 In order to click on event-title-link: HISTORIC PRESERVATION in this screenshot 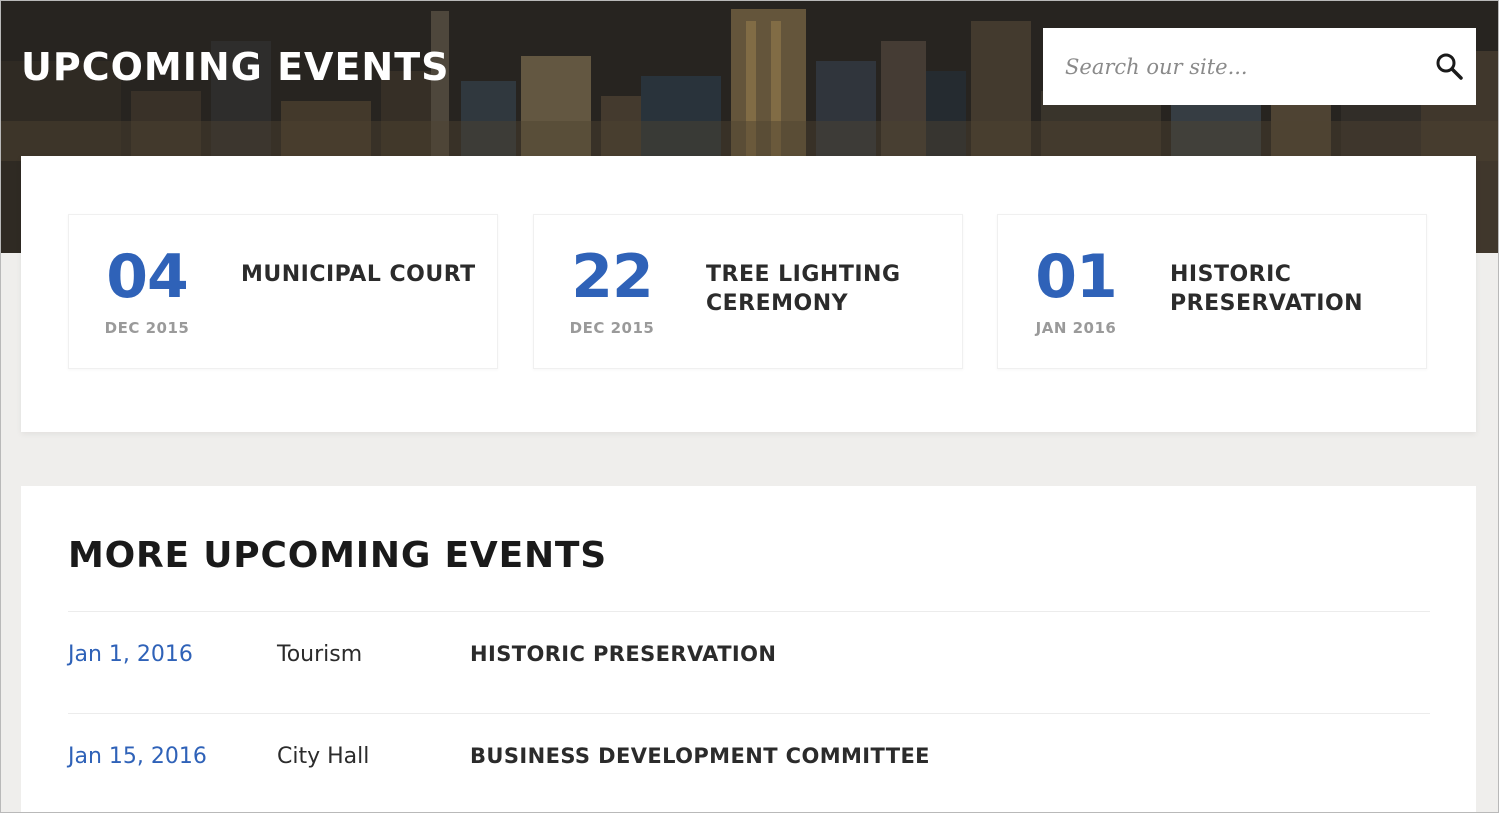, I will do `click(623, 654)`.